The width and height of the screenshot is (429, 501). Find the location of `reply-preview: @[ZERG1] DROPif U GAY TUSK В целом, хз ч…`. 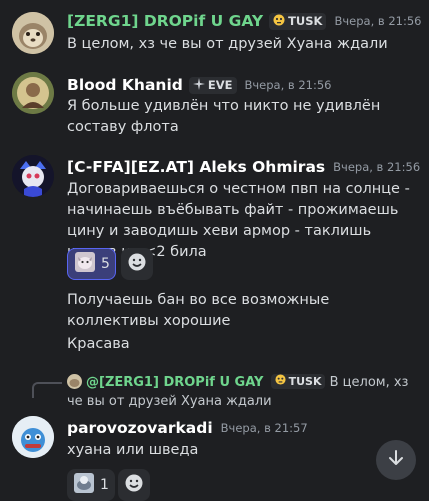

reply-preview: @[ZERG1] DROPif U GAY TUSK В целом, хз ч… is located at coordinates (242, 392).